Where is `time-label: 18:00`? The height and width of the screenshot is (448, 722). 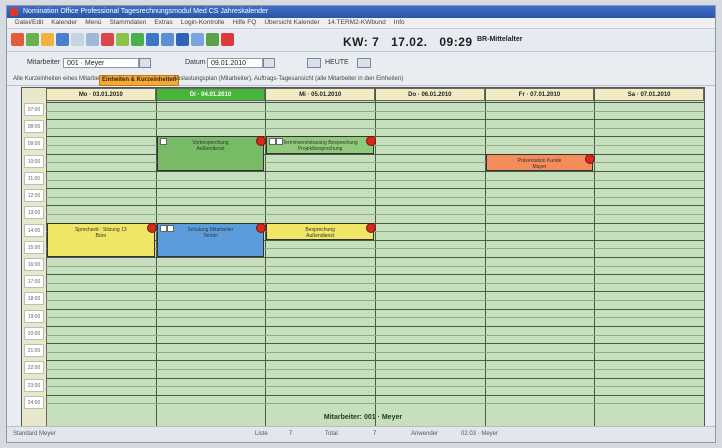
time-label: 18:00 is located at coordinates (34, 299).